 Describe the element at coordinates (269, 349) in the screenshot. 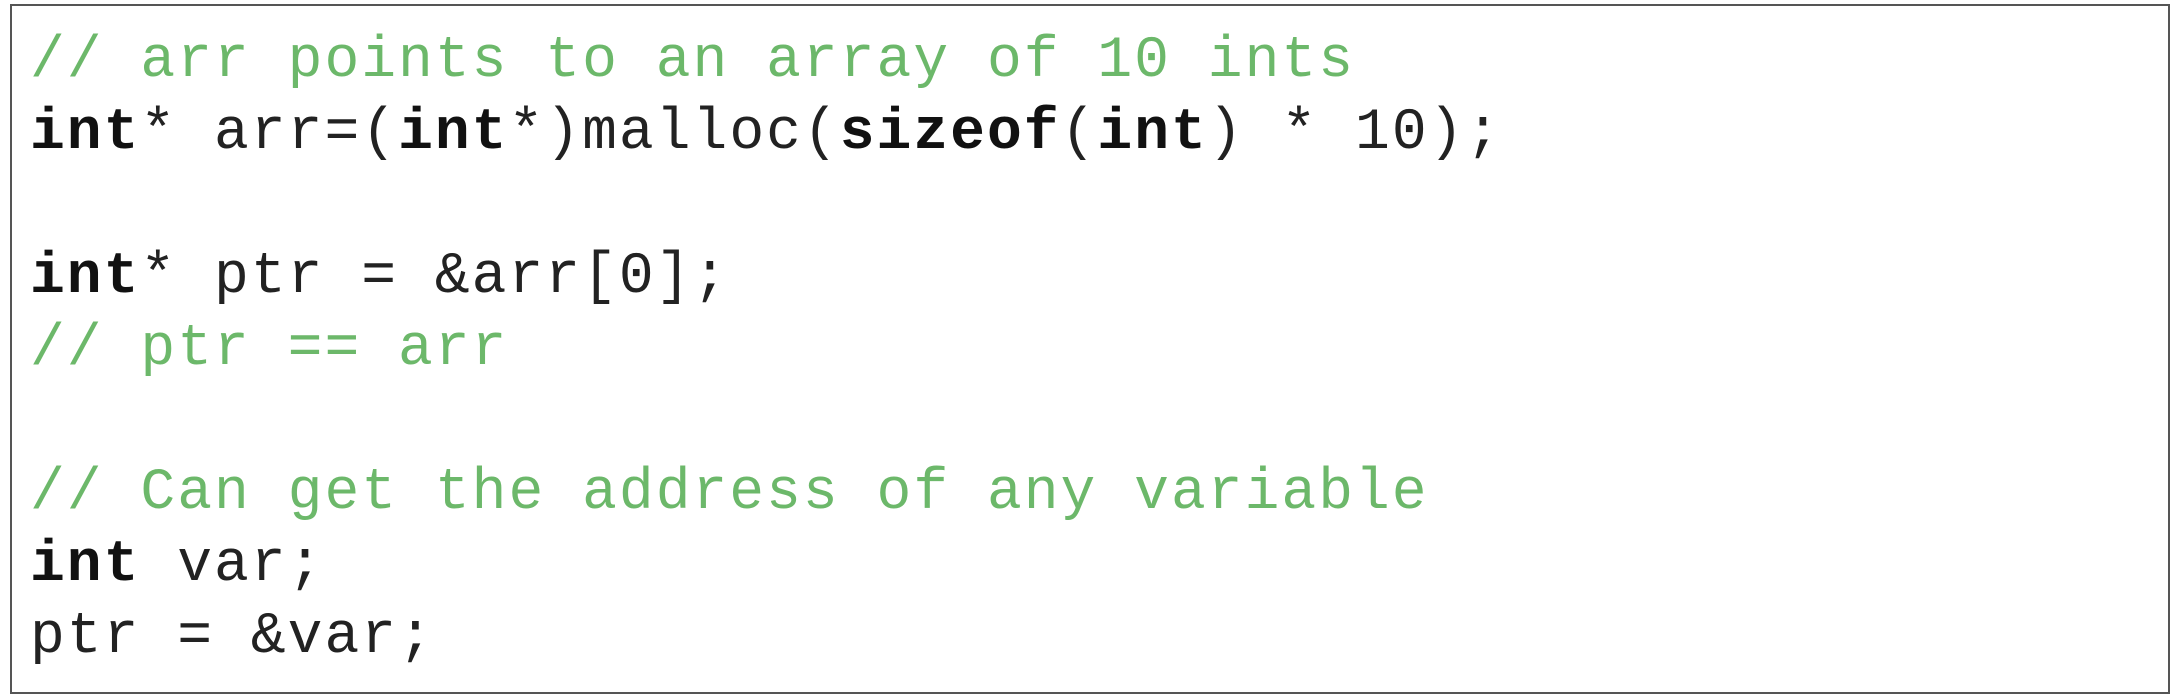

I see `code-line-comment: // ptr == arr` at that location.